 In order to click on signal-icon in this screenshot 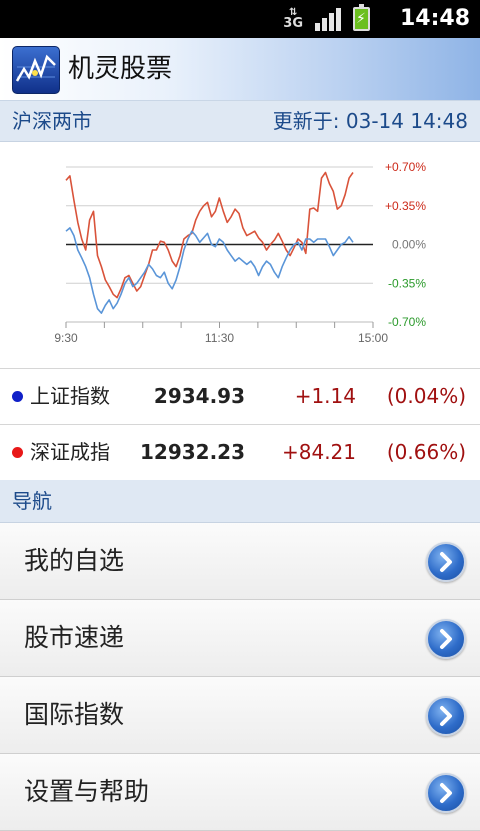, I will do `click(328, 19)`.